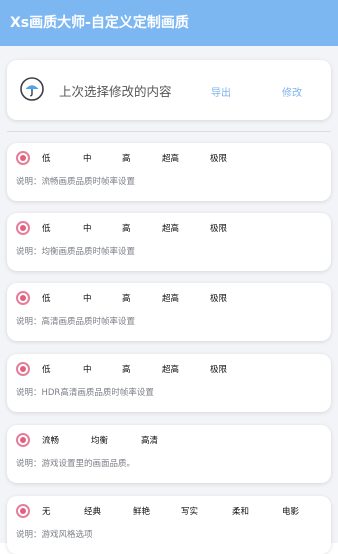 The width and height of the screenshot is (338, 554). I want to click on app-title-bar: Xs画质大师-自定义定制画质, so click(169, 23).